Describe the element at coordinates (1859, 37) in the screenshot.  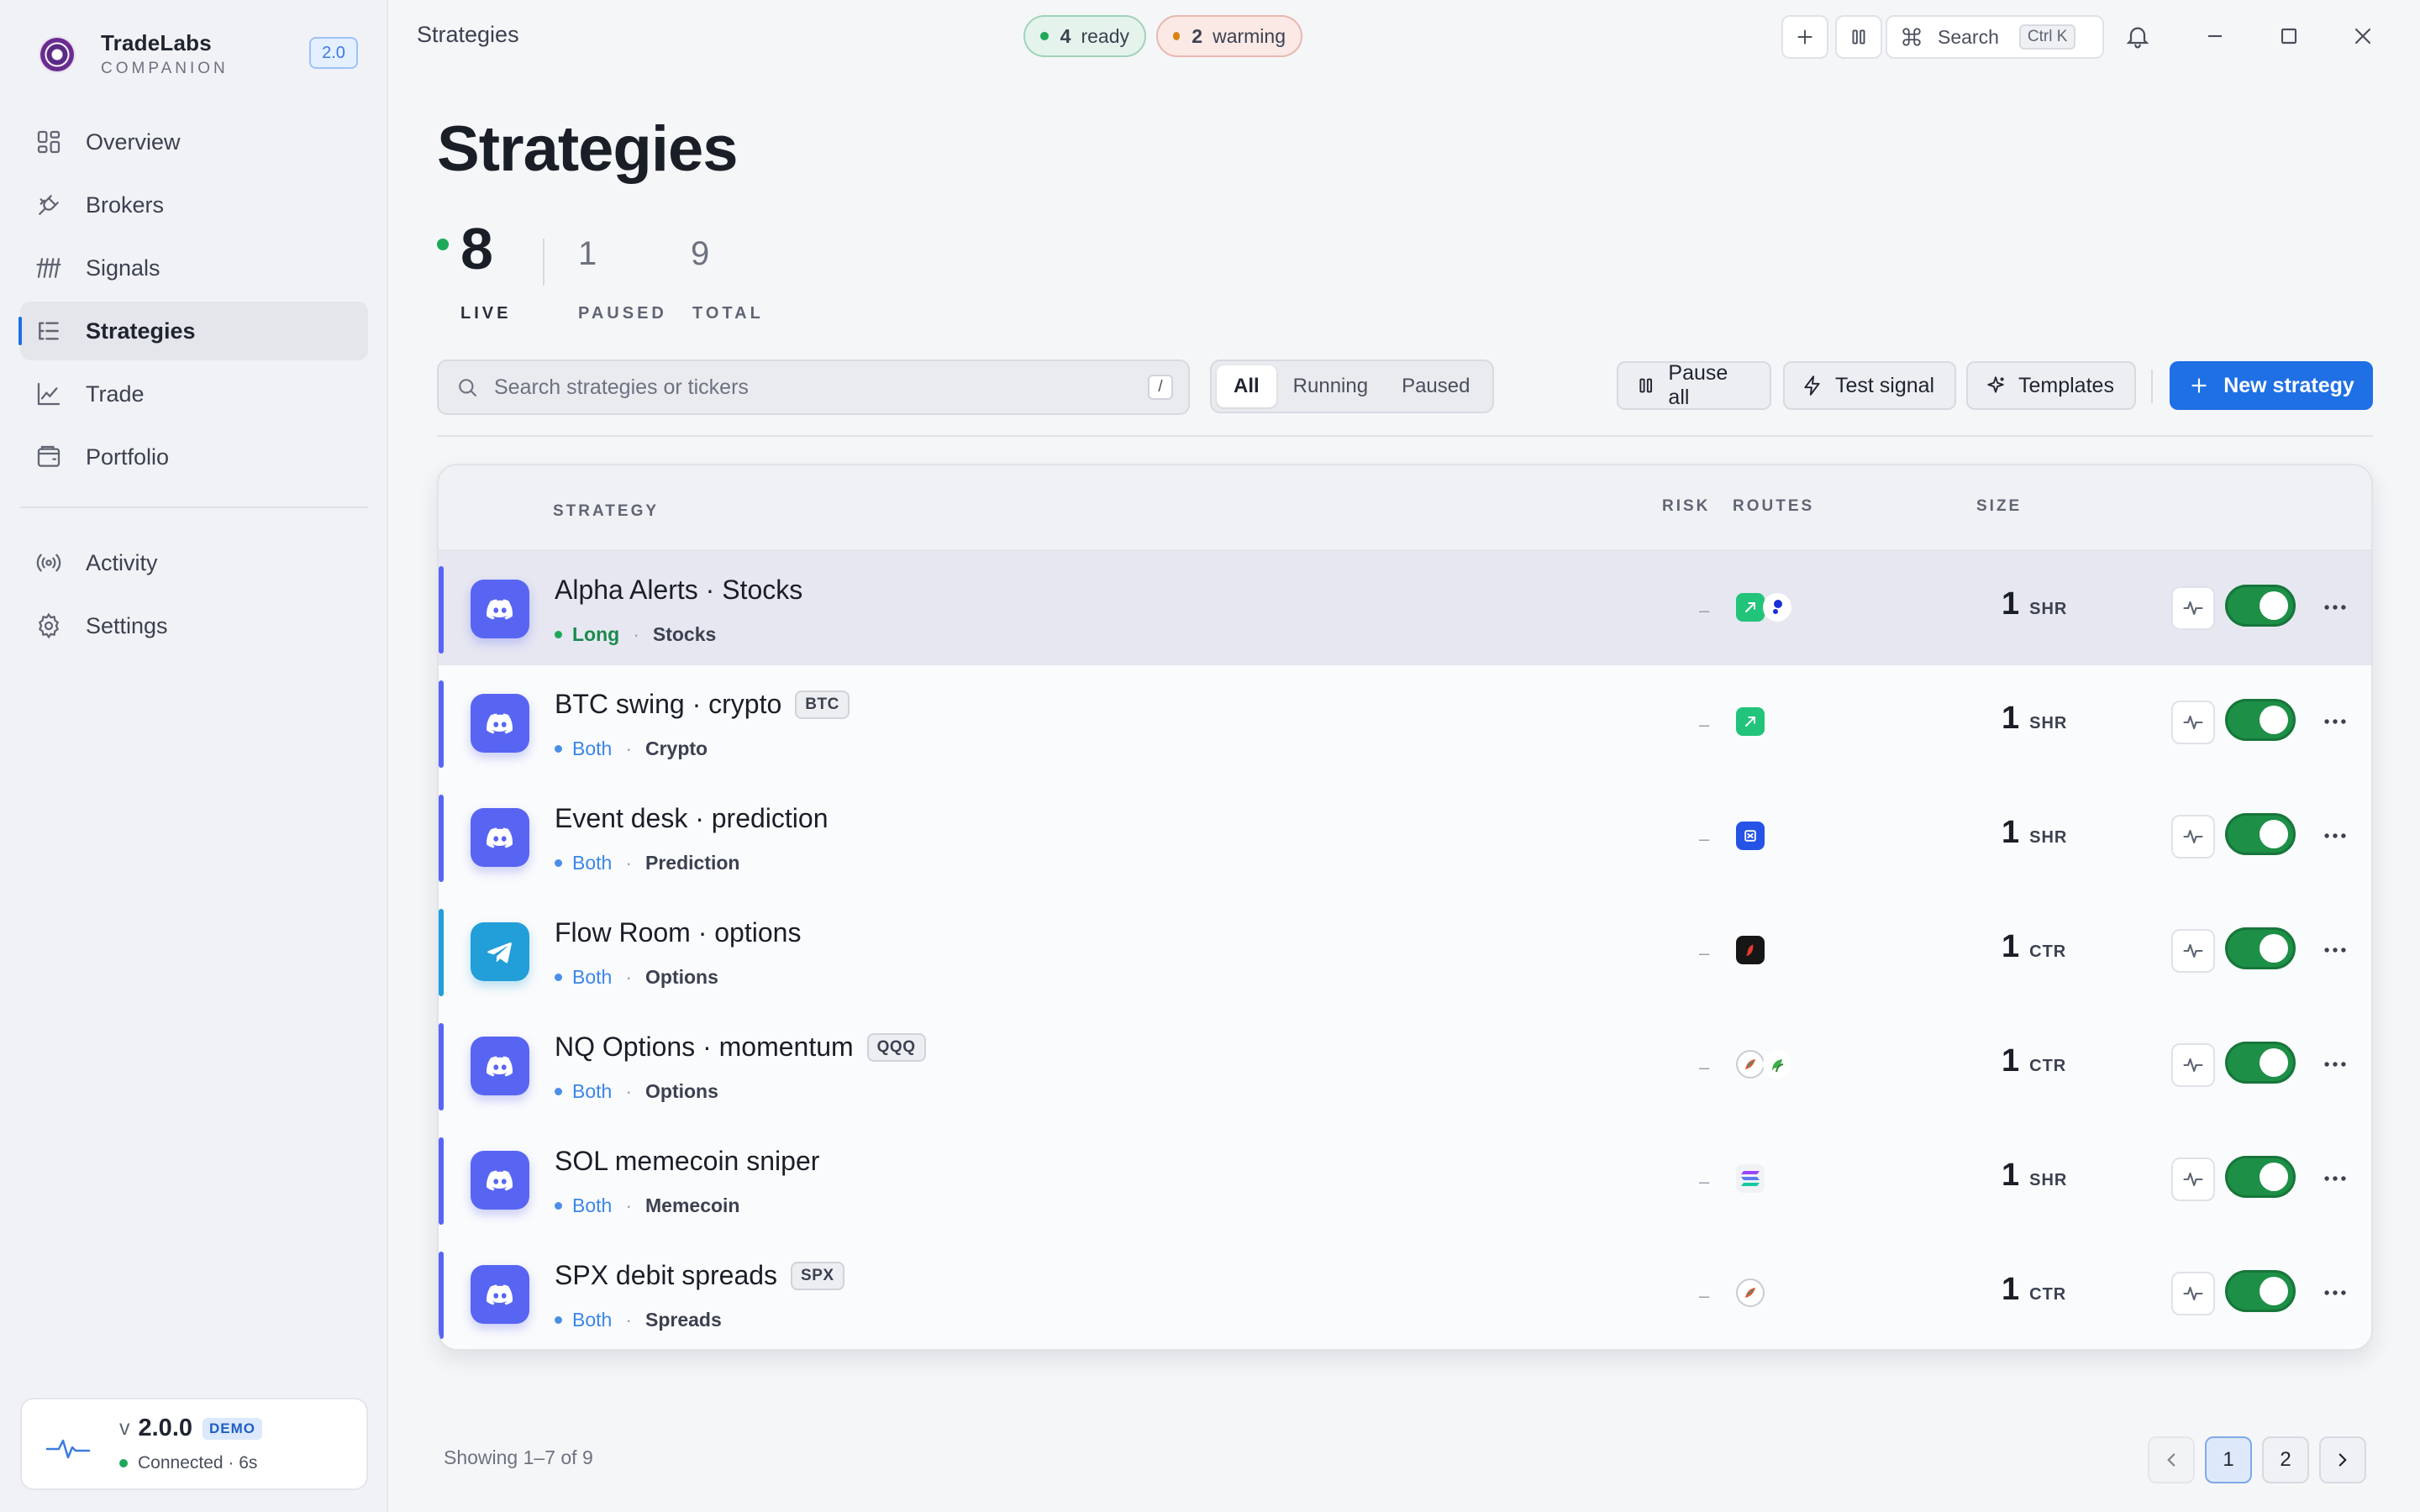
I see `pause-button` at that location.